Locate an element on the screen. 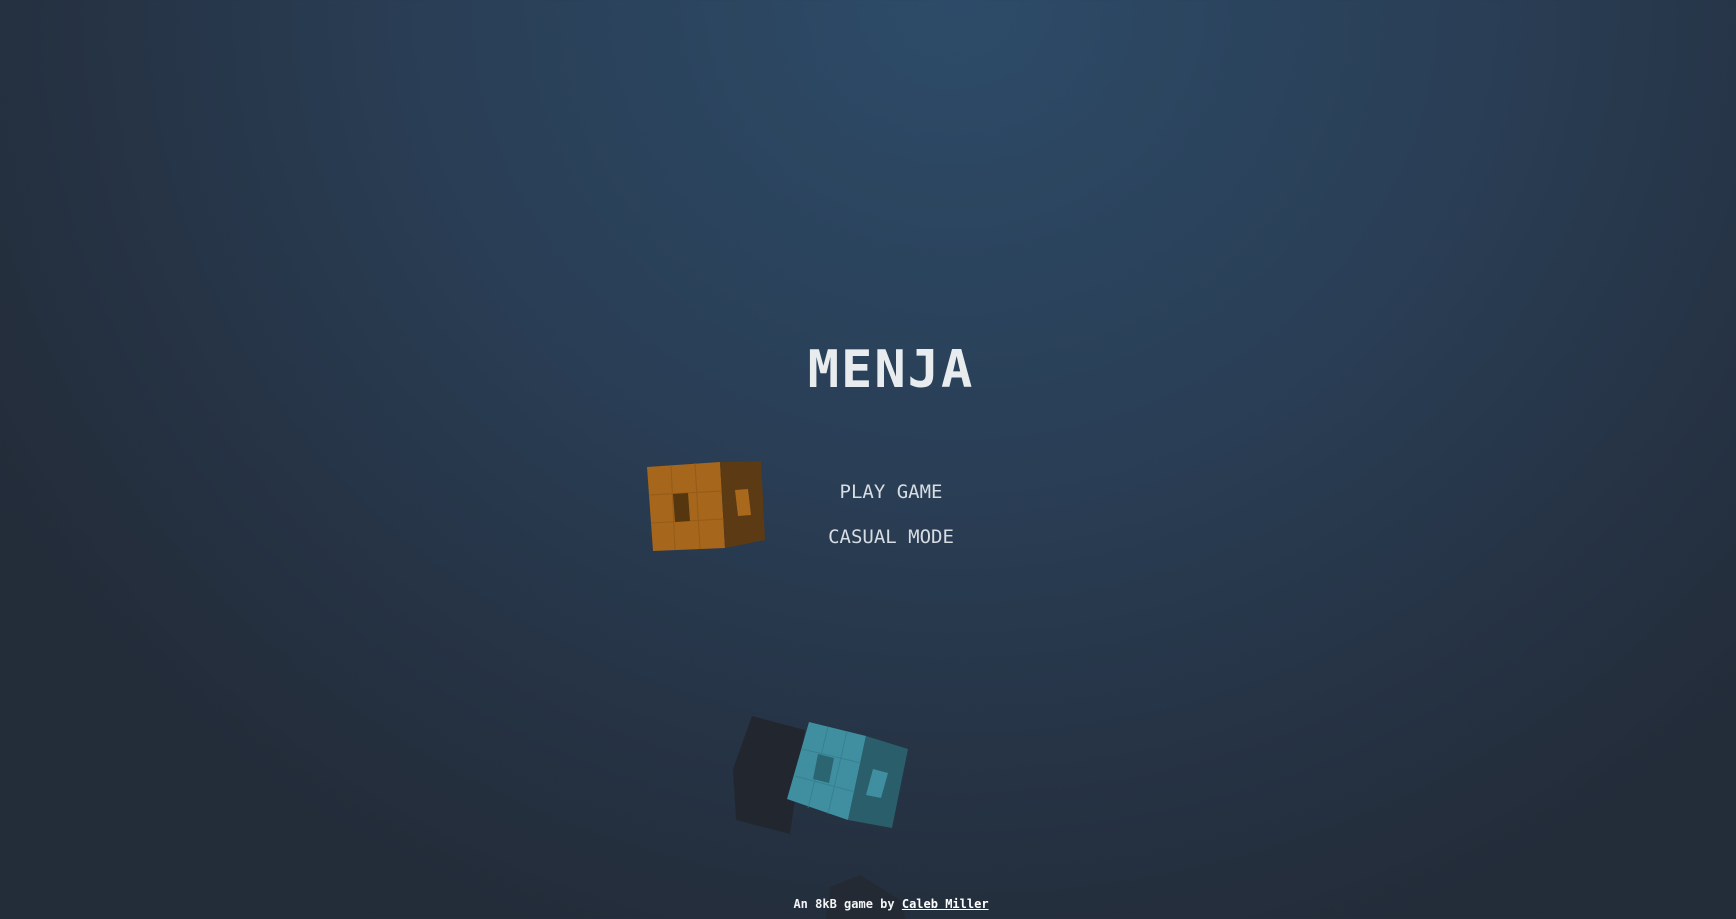  game-title: MENJA is located at coordinates (891, 370).